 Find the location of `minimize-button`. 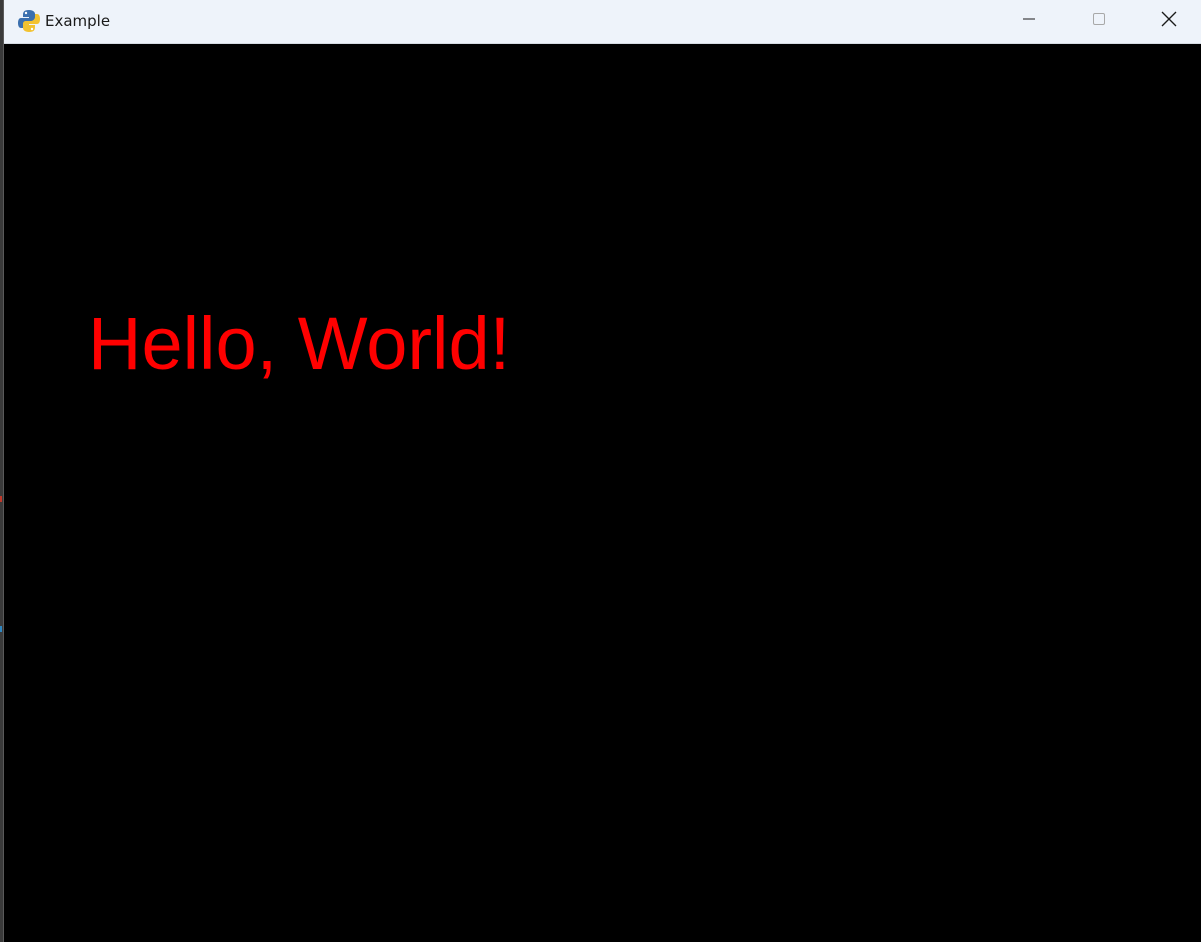

minimize-button is located at coordinates (1029, 21).